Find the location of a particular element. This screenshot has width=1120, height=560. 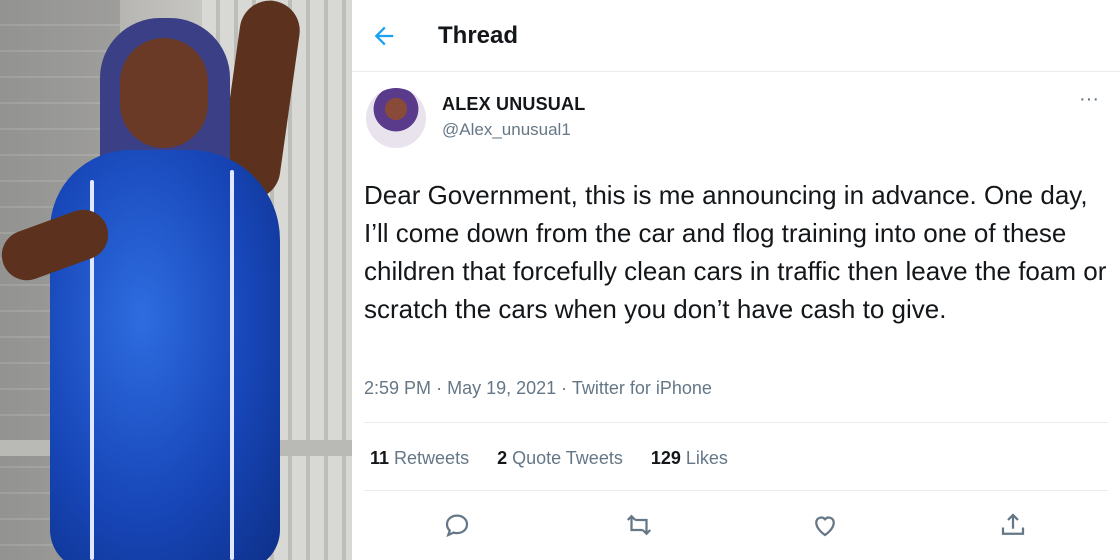

tweet-source: Twitter for iPhone is located at coordinates (642, 388).